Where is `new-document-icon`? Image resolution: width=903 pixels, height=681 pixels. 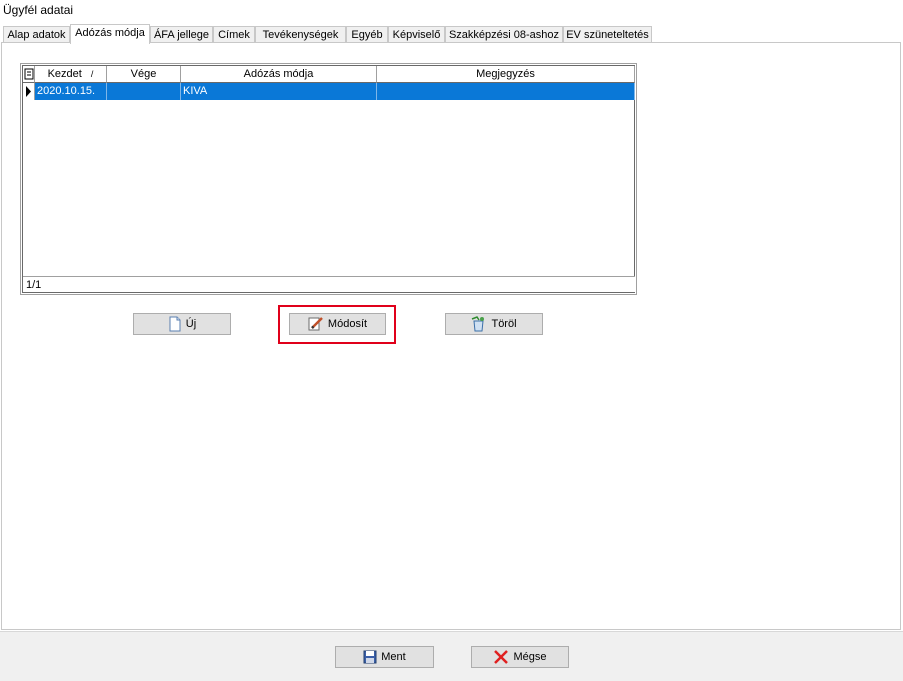
new-document-icon is located at coordinates (175, 324).